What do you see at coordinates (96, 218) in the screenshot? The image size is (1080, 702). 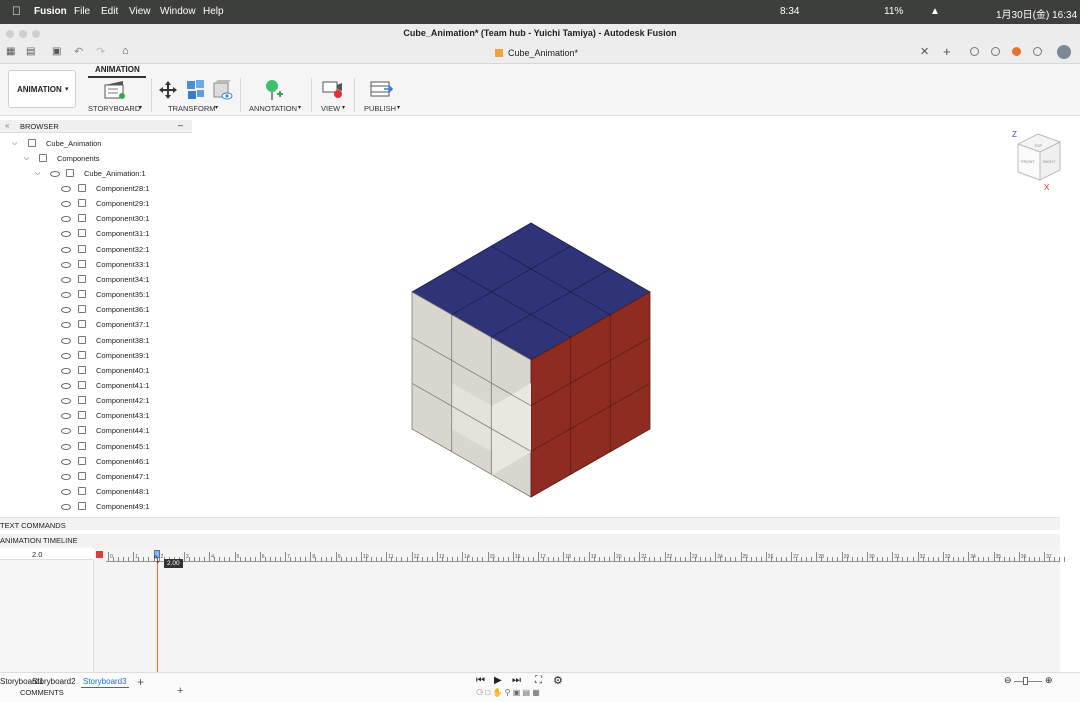 I see `browser-tree-item: Component30:1` at bounding box center [96, 218].